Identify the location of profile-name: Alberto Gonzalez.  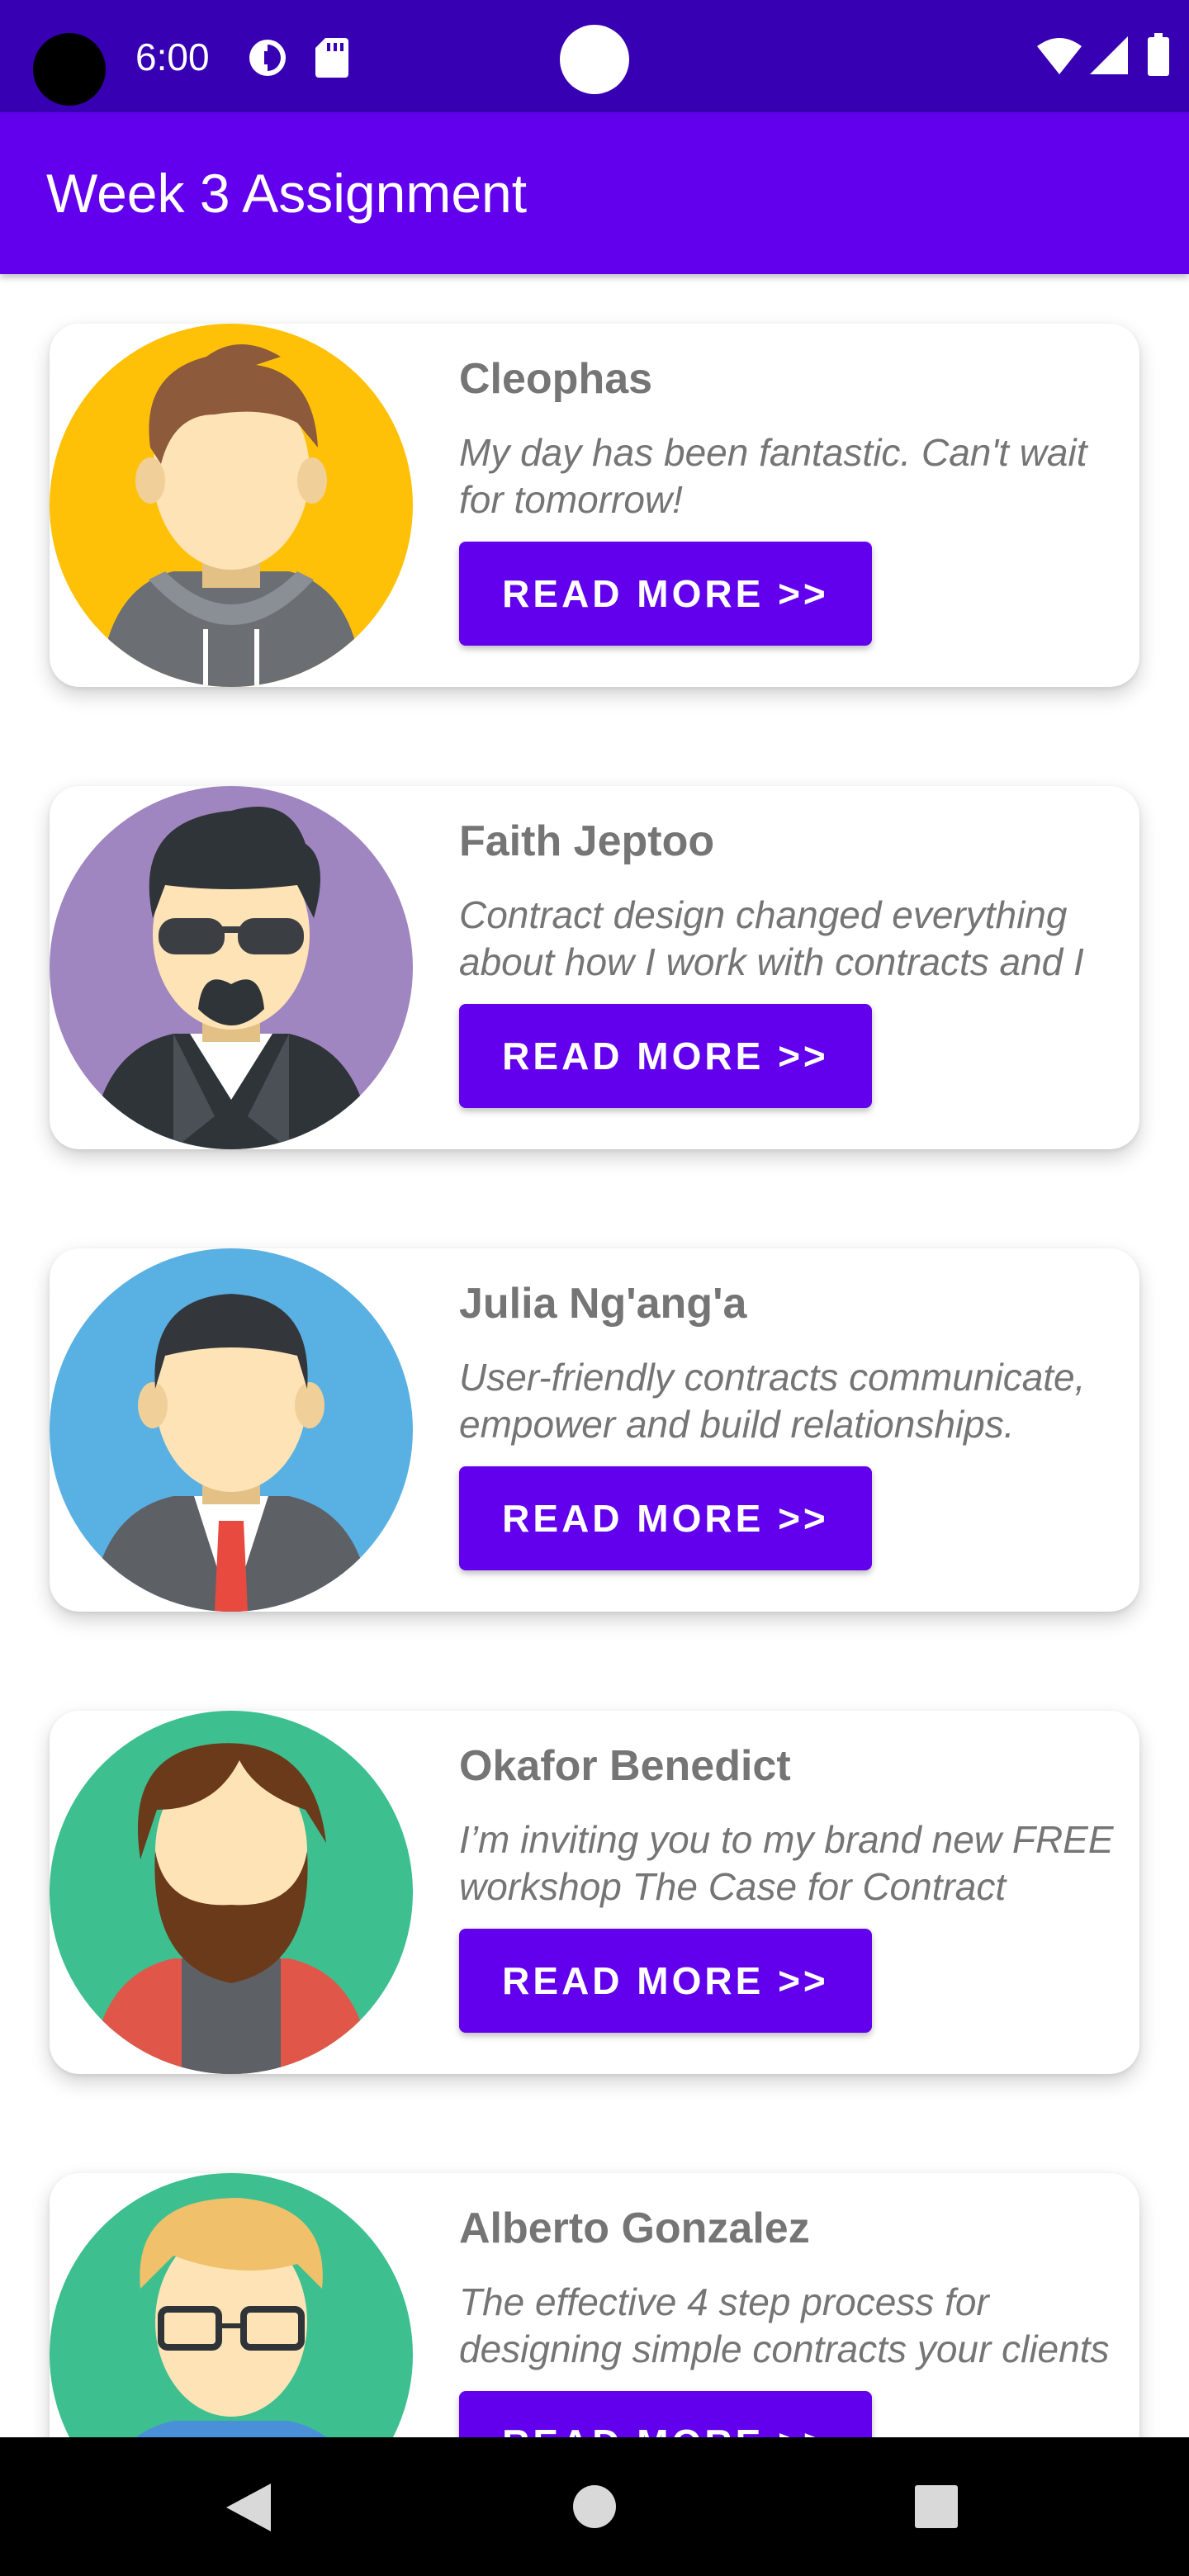
(634, 2228).